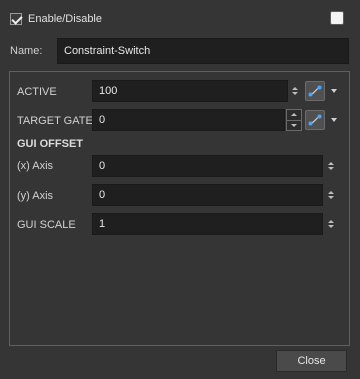 This screenshot has height=379, width=360. I want to click on active-label: ACTIVE, so click(37, 92).